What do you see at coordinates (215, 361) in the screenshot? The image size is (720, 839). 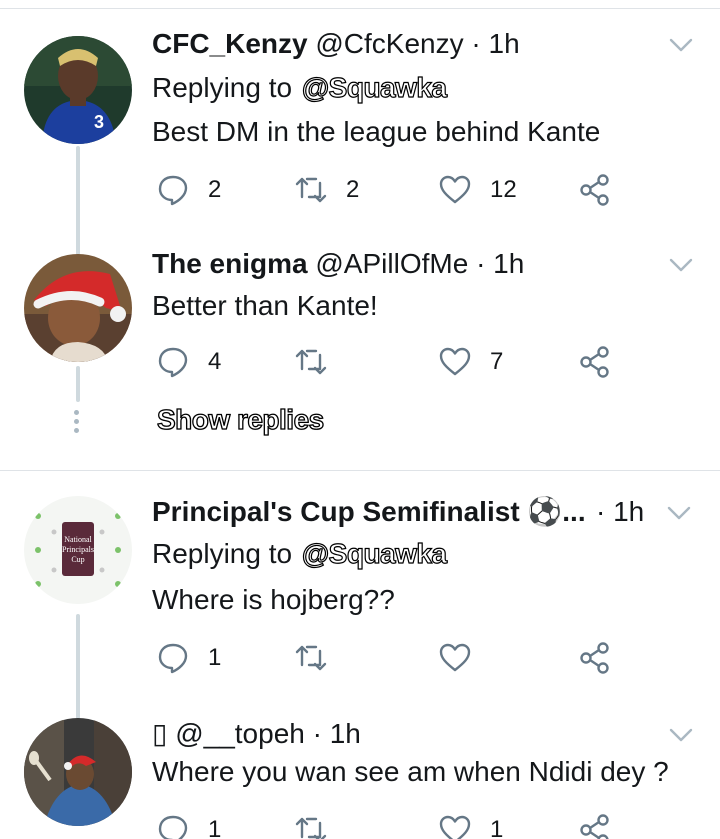 I see `reply-count: 4` at bounding box center [215, 361].